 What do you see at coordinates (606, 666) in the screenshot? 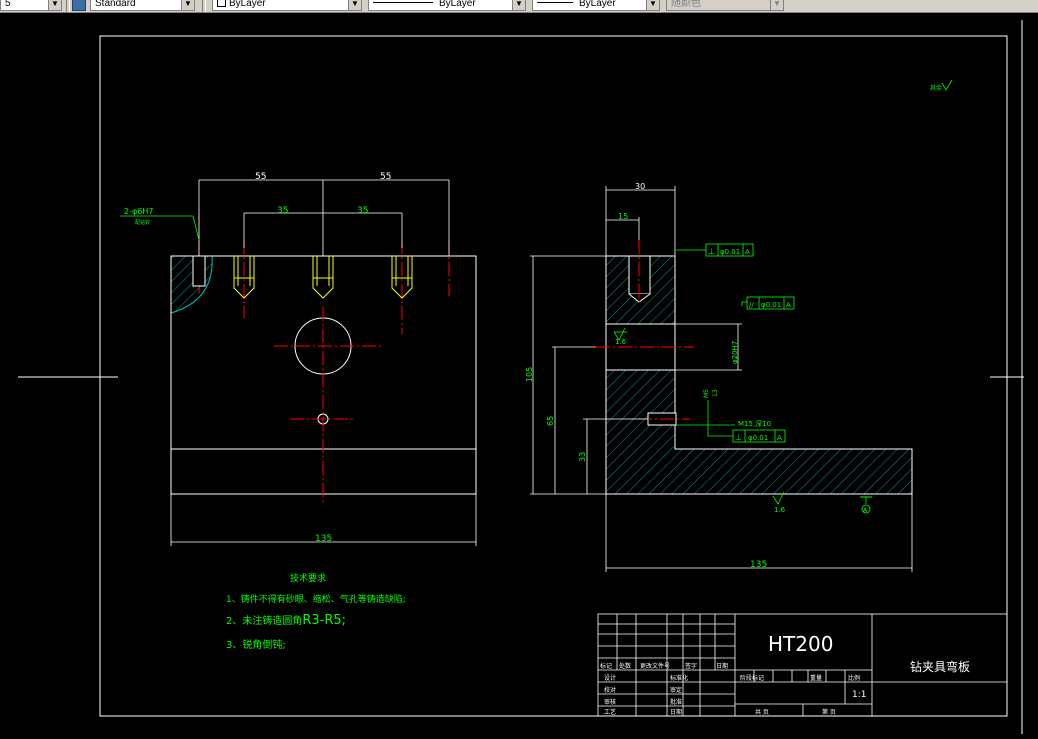
I see `svg-text: 标记` at bounding box center [606, 666].